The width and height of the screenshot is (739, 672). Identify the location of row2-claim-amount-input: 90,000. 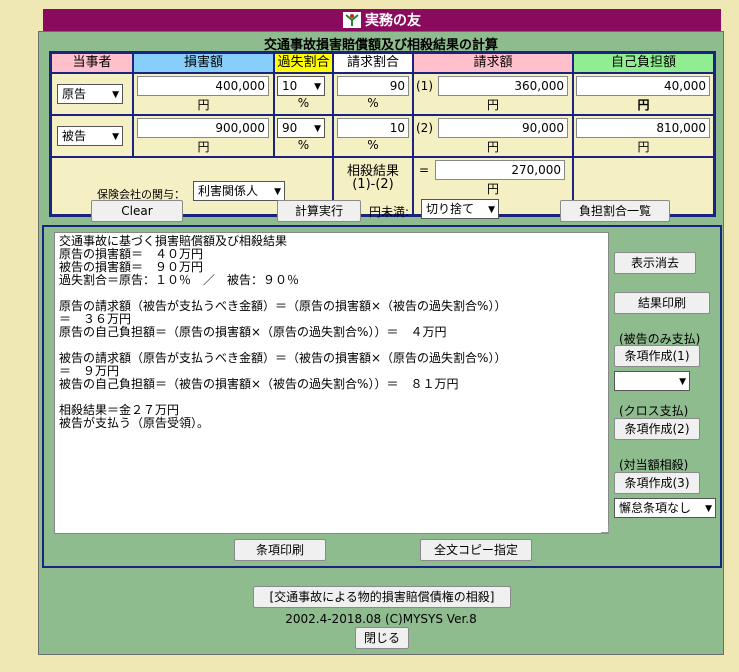
(503, 128).